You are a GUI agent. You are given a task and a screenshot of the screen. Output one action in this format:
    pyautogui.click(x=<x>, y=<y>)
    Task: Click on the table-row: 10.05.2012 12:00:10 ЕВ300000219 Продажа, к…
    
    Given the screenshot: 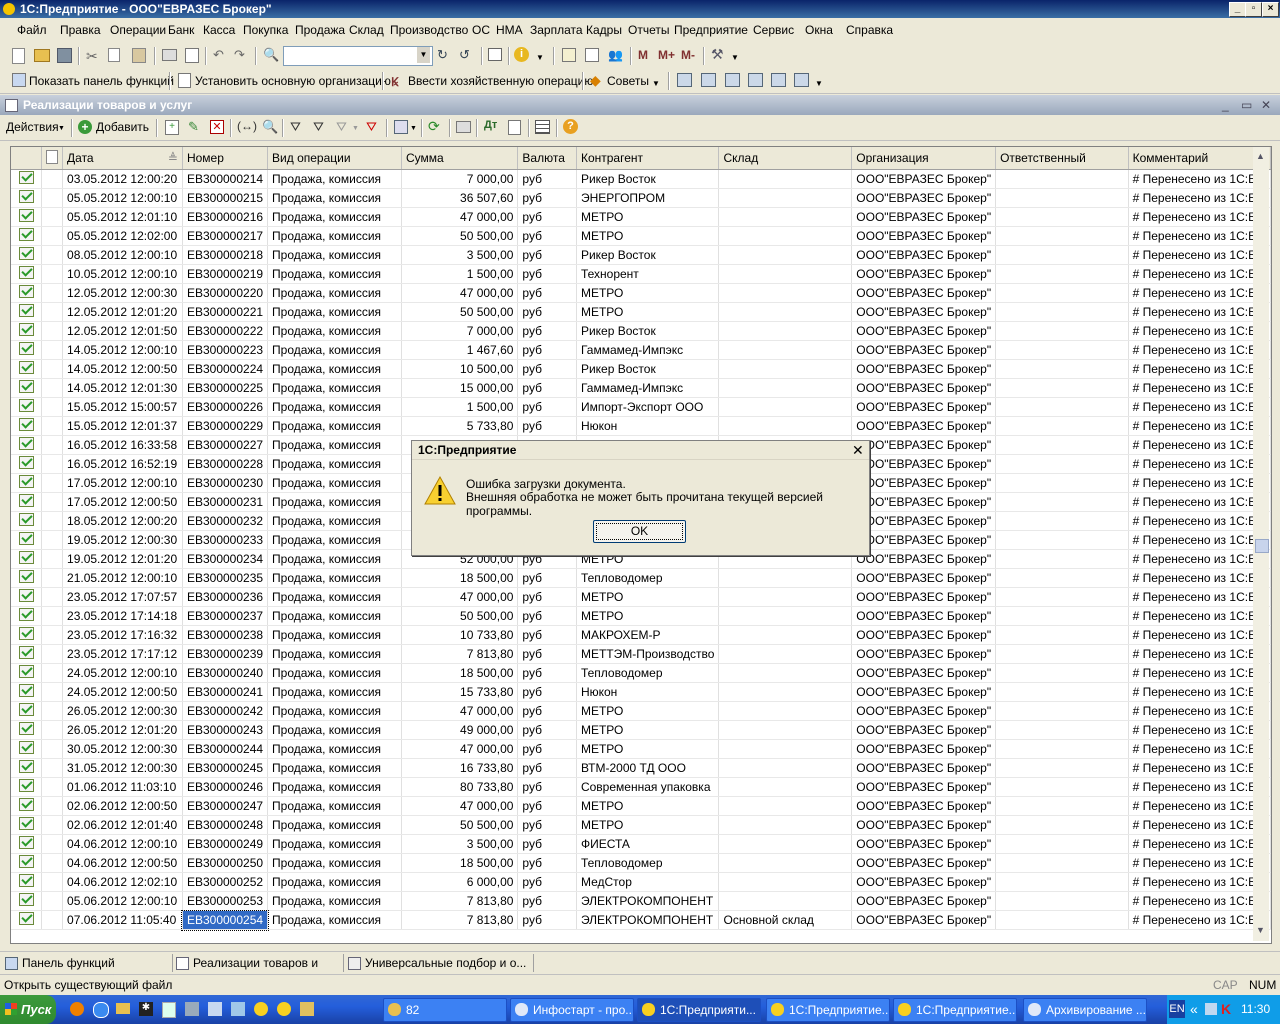 What is the action you would take?
    pyautogui.click(x=641, y=274)
    